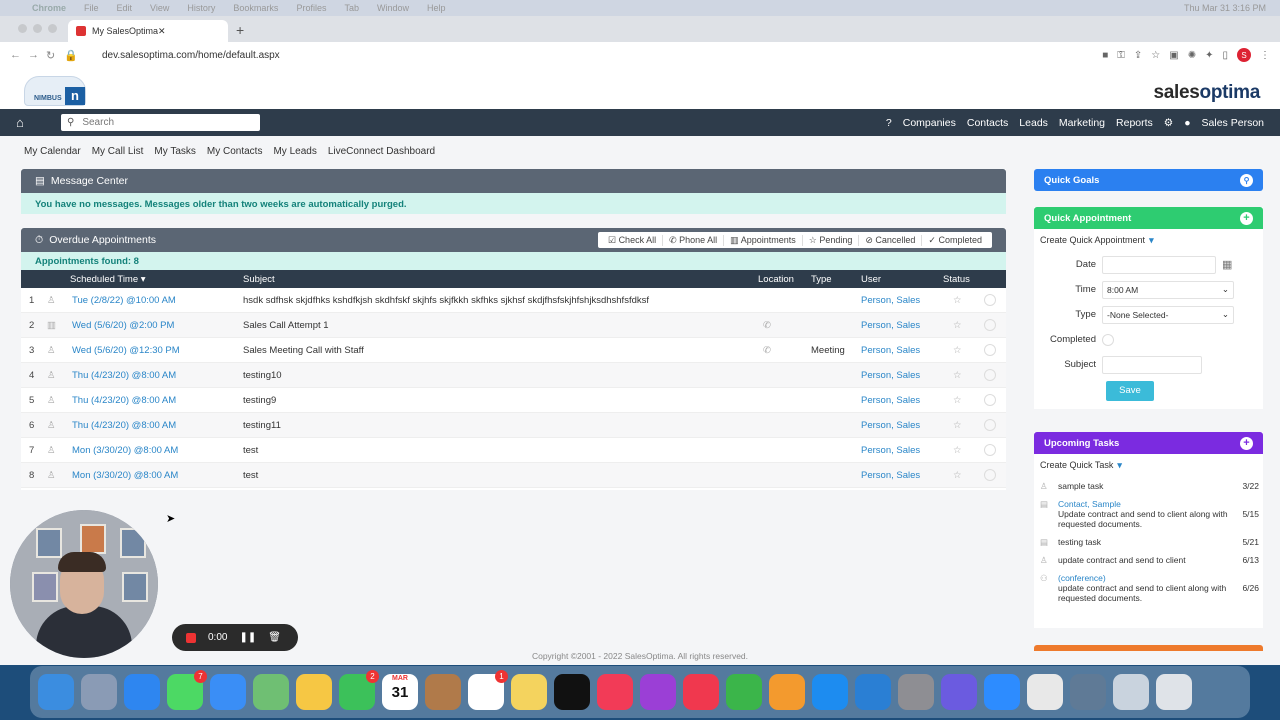 This screenshot has width=1280, height=720. Describe the element at coordinates (763, 240) in the screenshot. I see `filter-appointments: ▥ Appointments` at that location.